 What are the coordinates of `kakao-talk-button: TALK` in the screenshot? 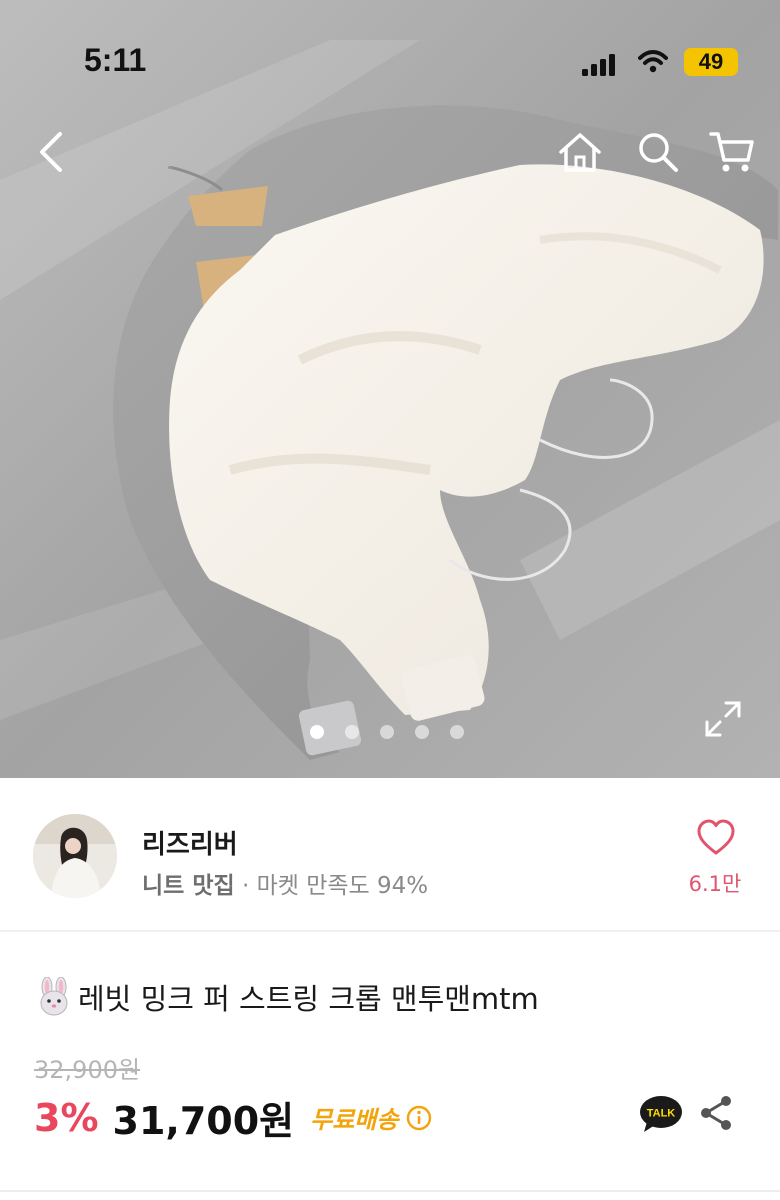 It's located at (661, 1114).